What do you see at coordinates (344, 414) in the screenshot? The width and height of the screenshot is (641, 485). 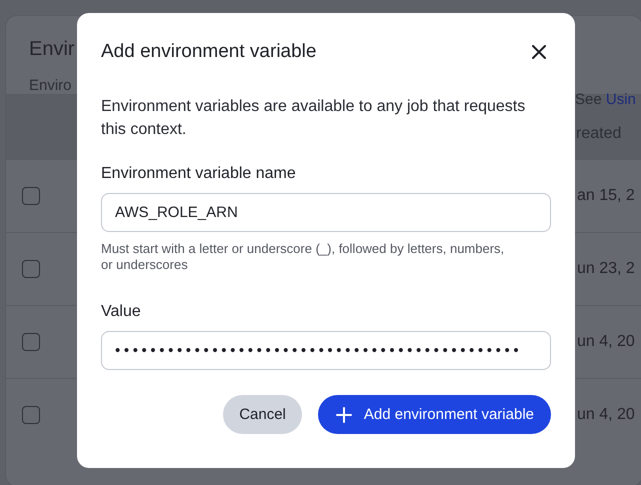 I see `plus-icon` at bounding box center [344, 414].